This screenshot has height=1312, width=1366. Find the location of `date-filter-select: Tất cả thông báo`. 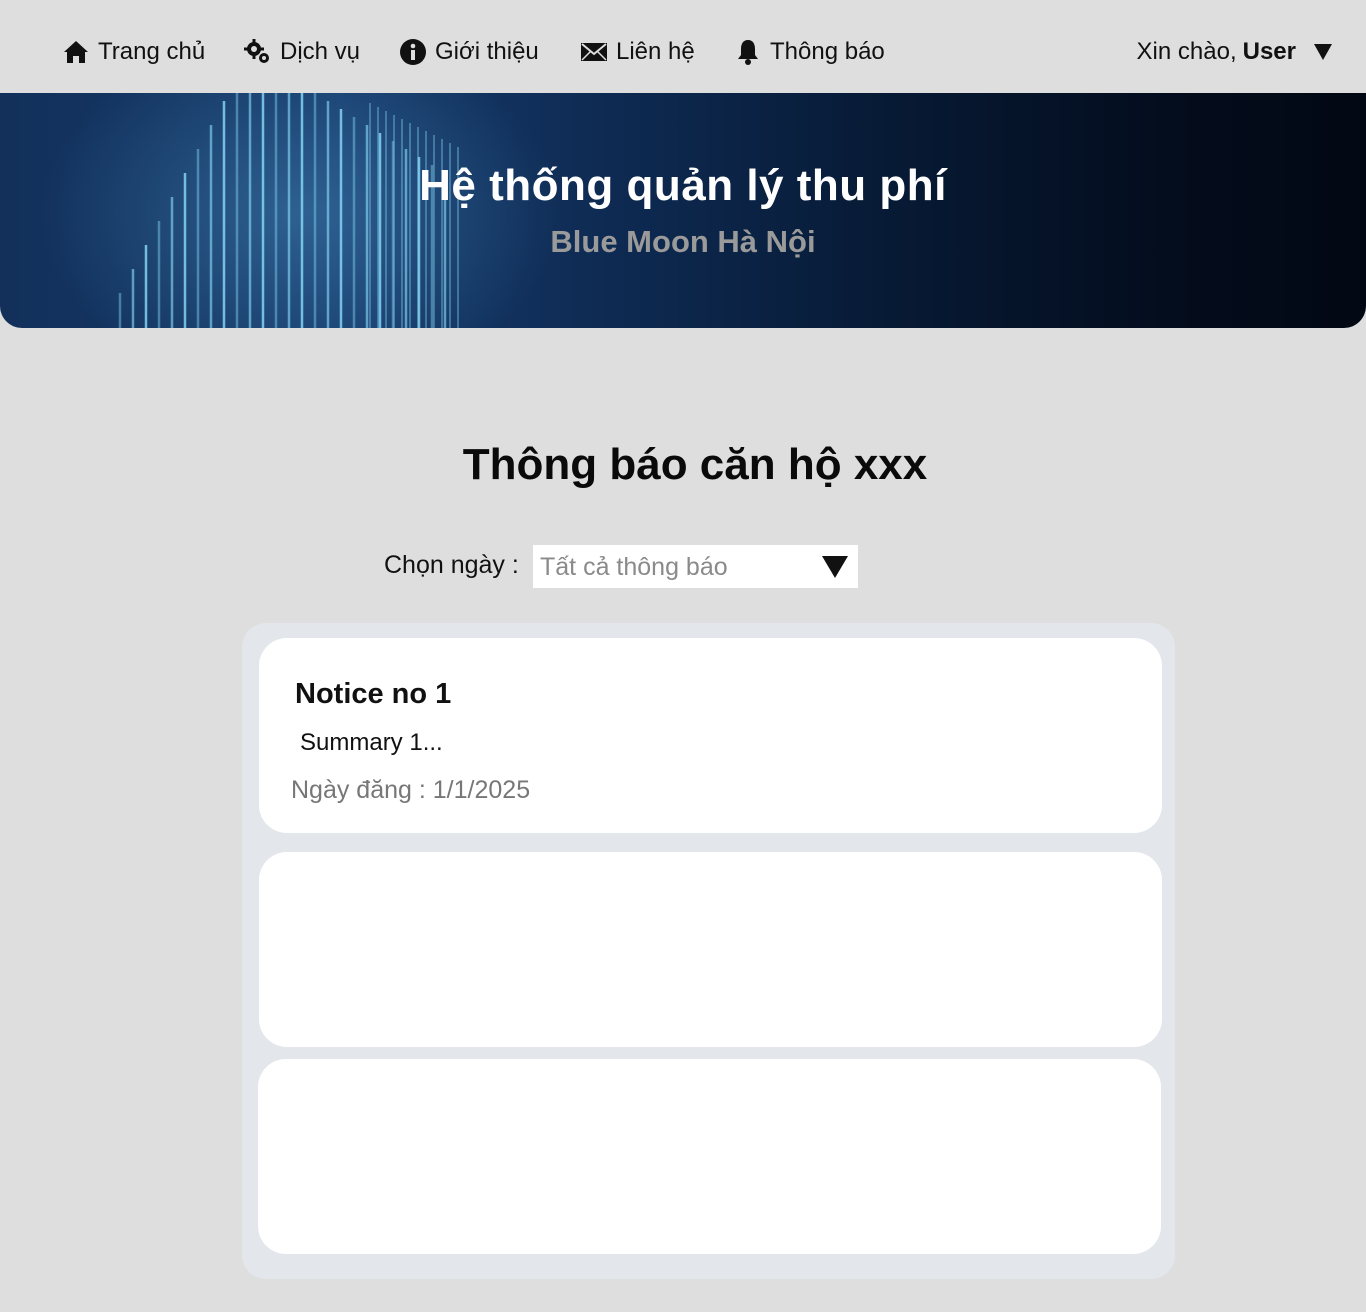

date-filter-select: Tất cả thông báo is located at coordinates (695, 566).